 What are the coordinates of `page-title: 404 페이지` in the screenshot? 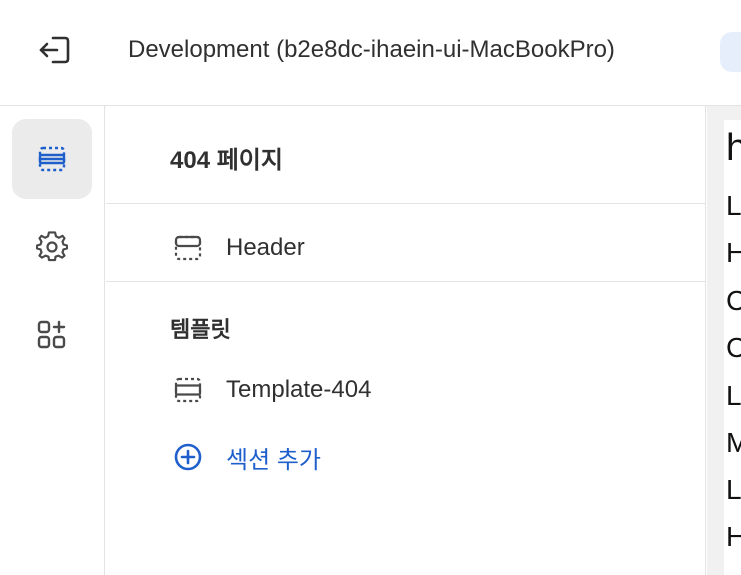 It's located at (226, 160).